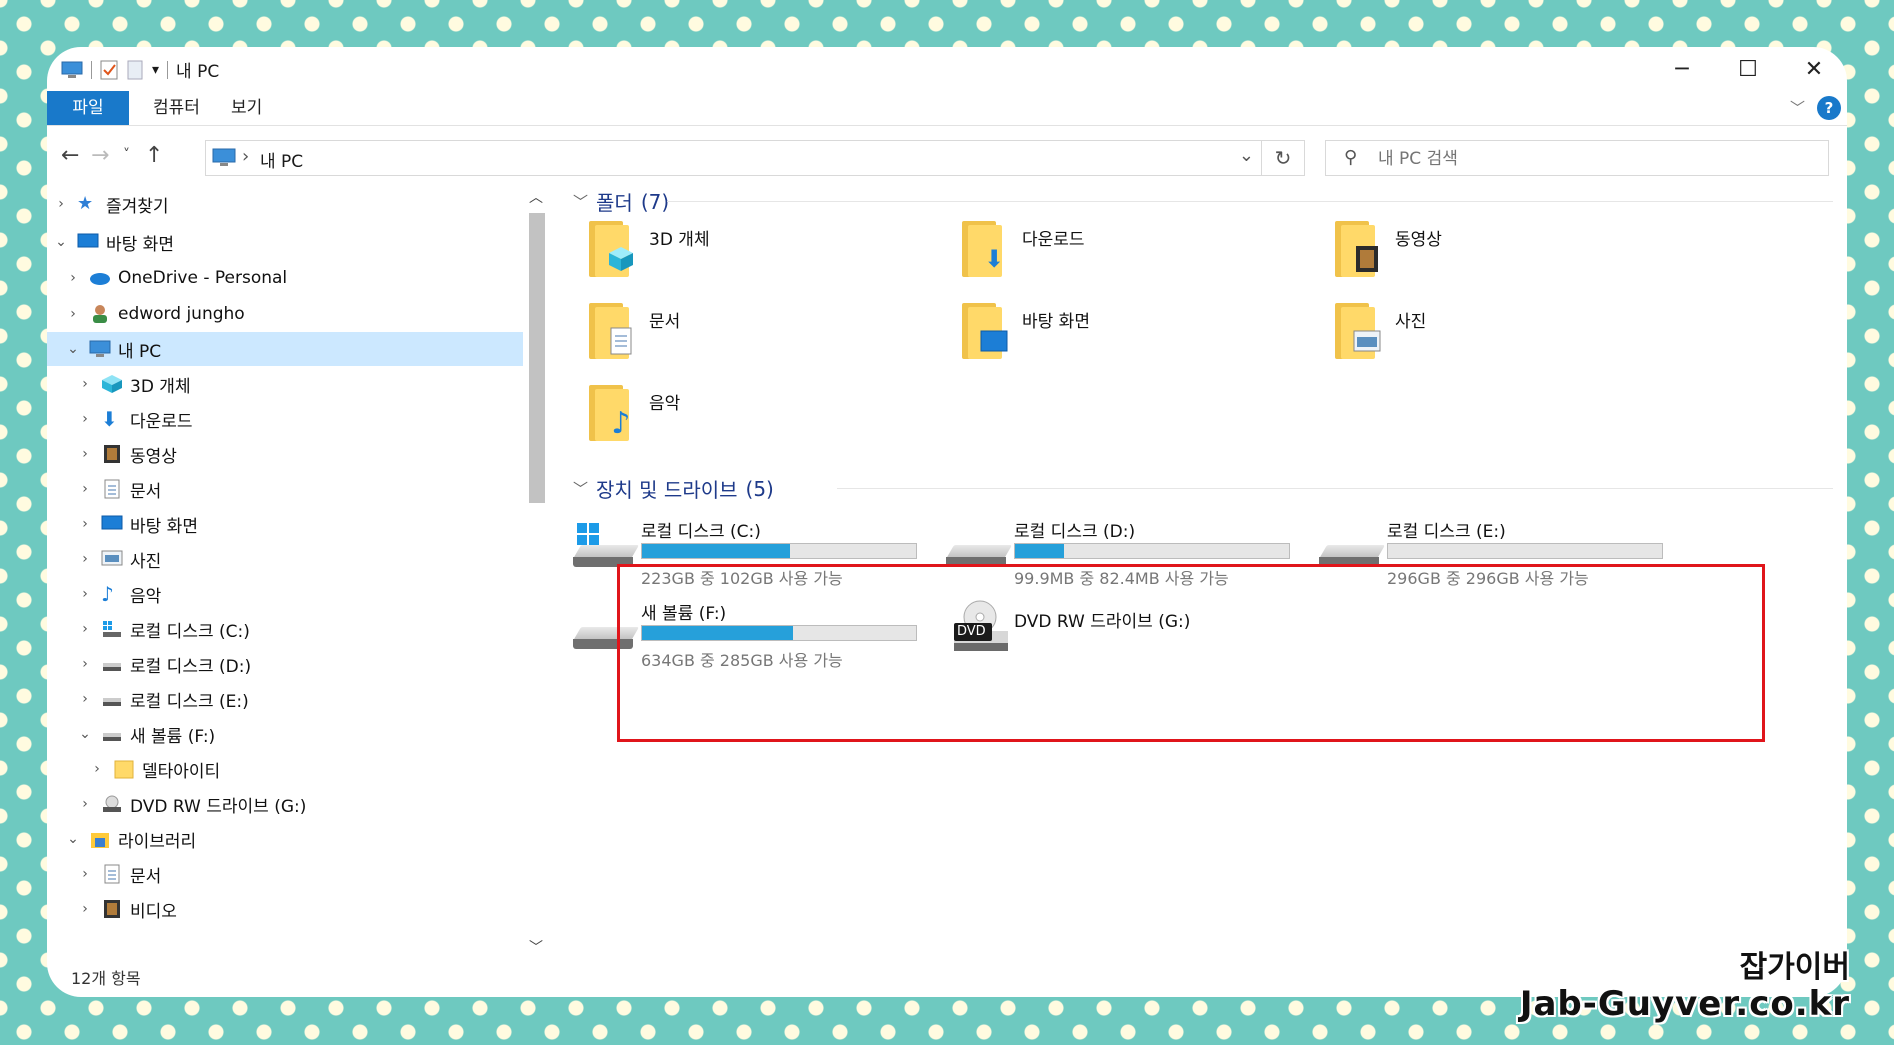 The width and height of the screenshot is (1894, 1045). Describe the element at coordinates (1507, 255) in the screenshot. I see `folder-tile-videos: 동영상` at that location.